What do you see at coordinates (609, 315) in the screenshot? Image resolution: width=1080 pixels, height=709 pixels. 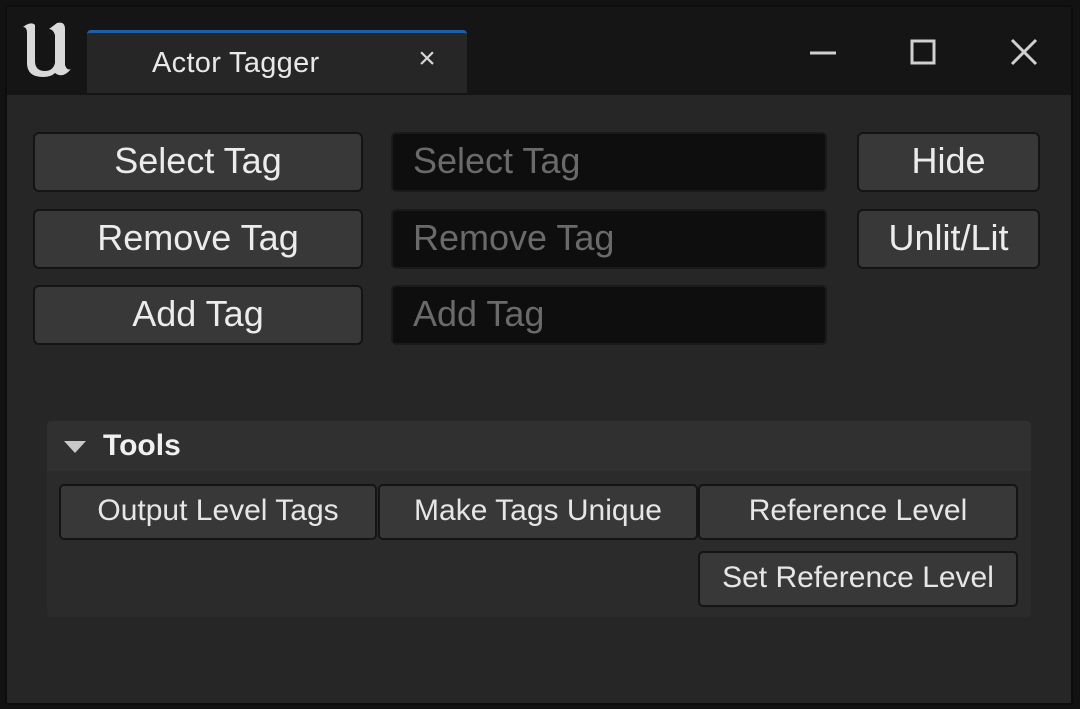 I see `add-tag-input: Add Tag` at bounding box center [609, 315].